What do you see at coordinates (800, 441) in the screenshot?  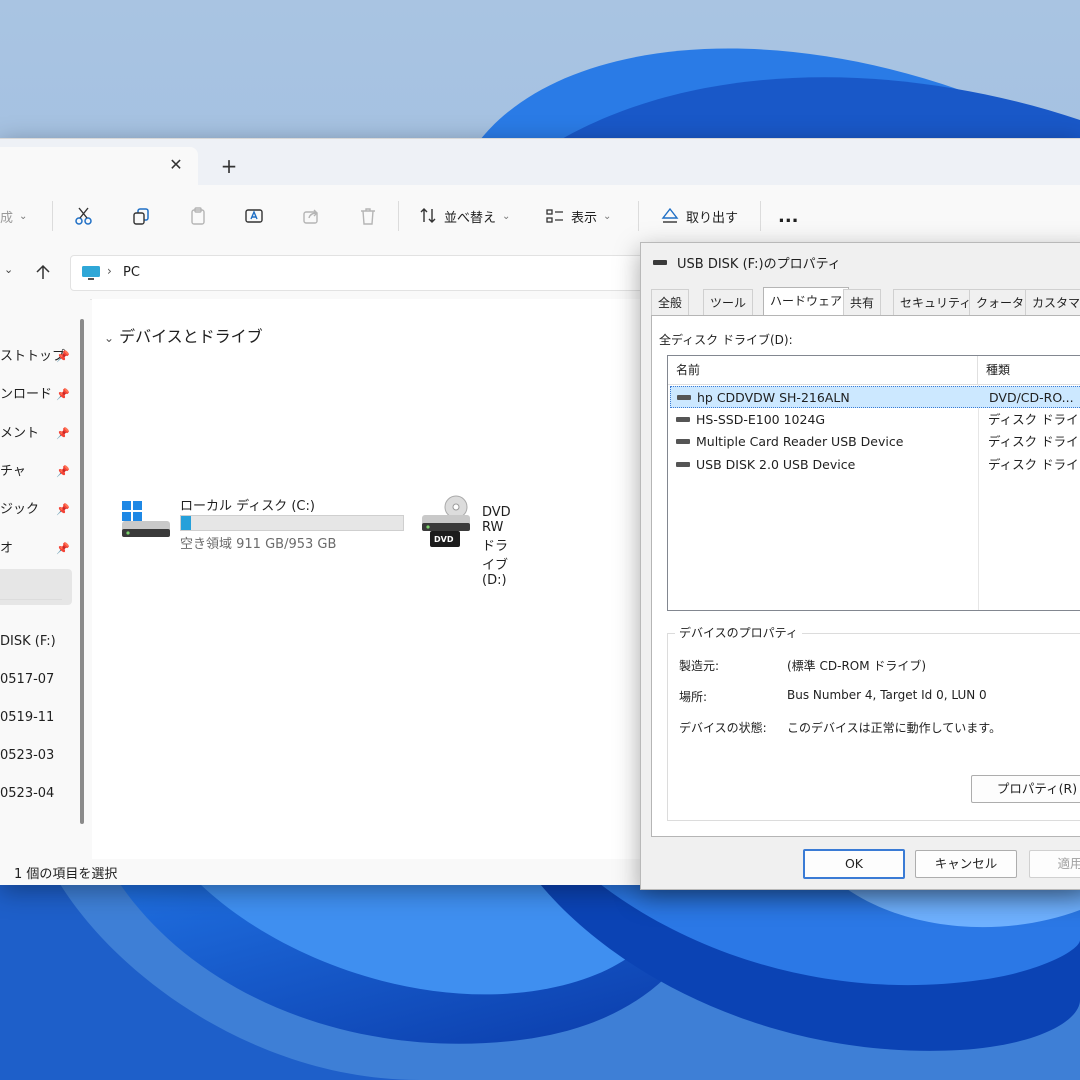 I see `device-name: Multiple Card Reader USB Device` at bounding box center [800, 441].